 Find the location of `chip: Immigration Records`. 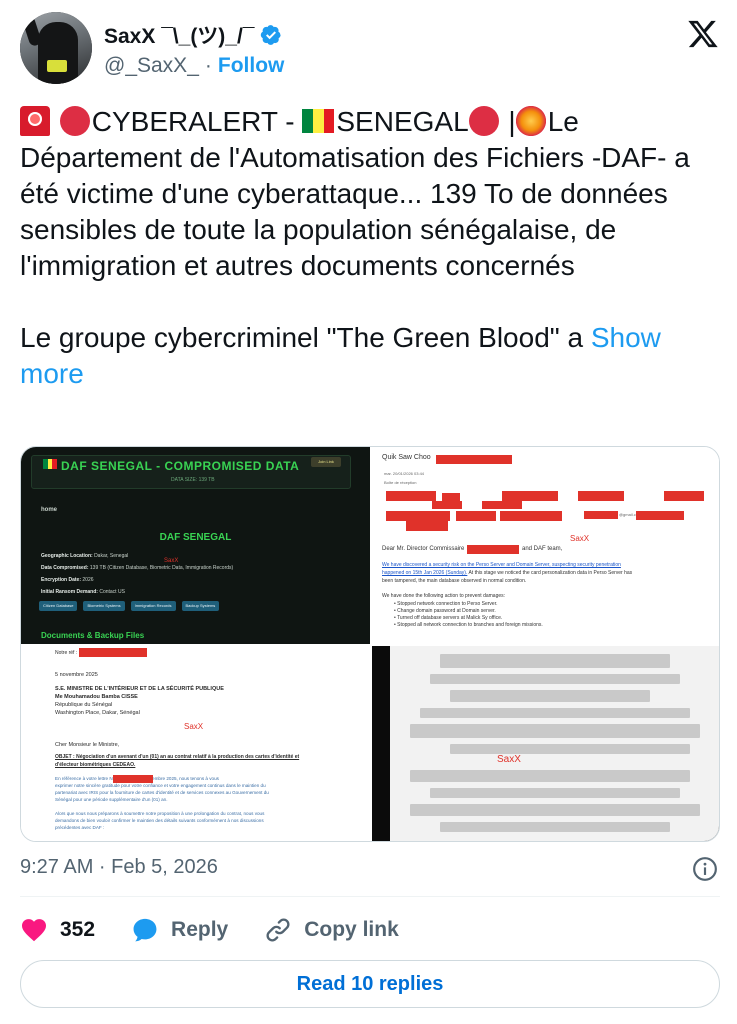

chip: Immigration Records is located at coordinates (153, 606).